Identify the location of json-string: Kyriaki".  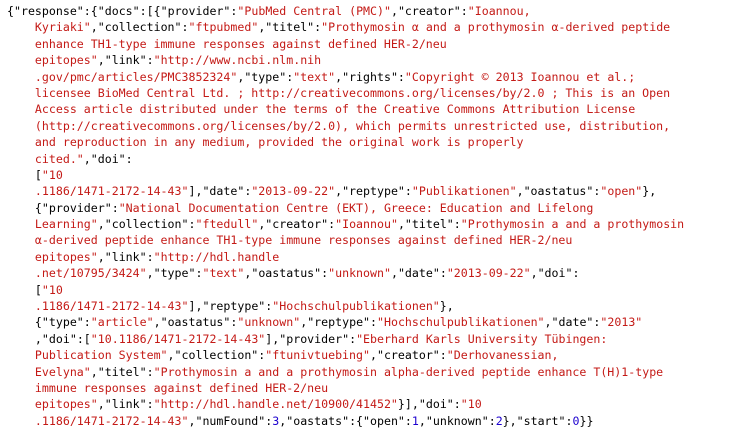
(49, 27).